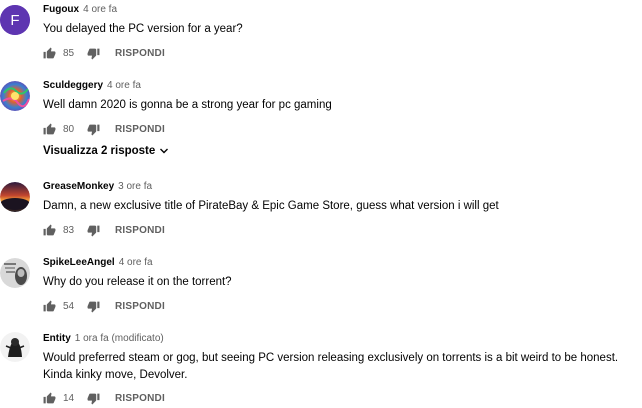  Describe the element at coordinates (61, 9) in the screenshot. I see `author-name: Fugoux` at that location.